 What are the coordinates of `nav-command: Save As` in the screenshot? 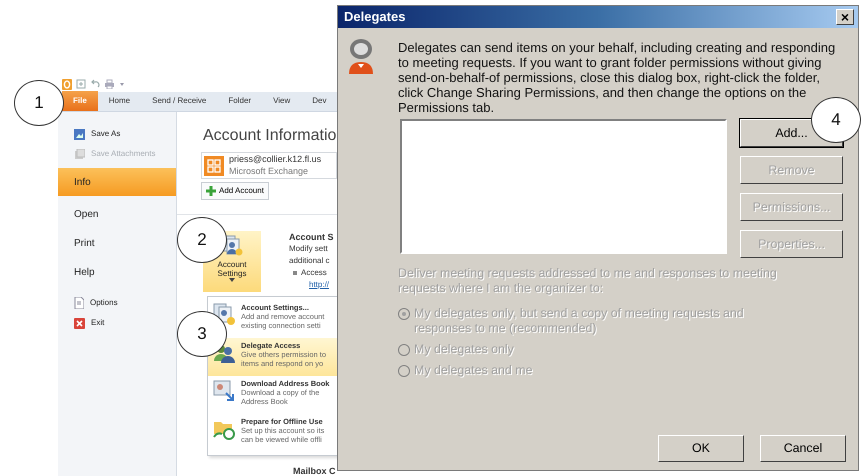 It's located at (117, 134).